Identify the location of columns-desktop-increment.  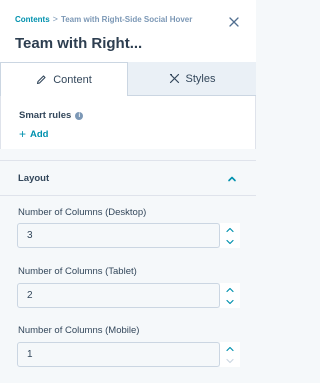
(230, 230).